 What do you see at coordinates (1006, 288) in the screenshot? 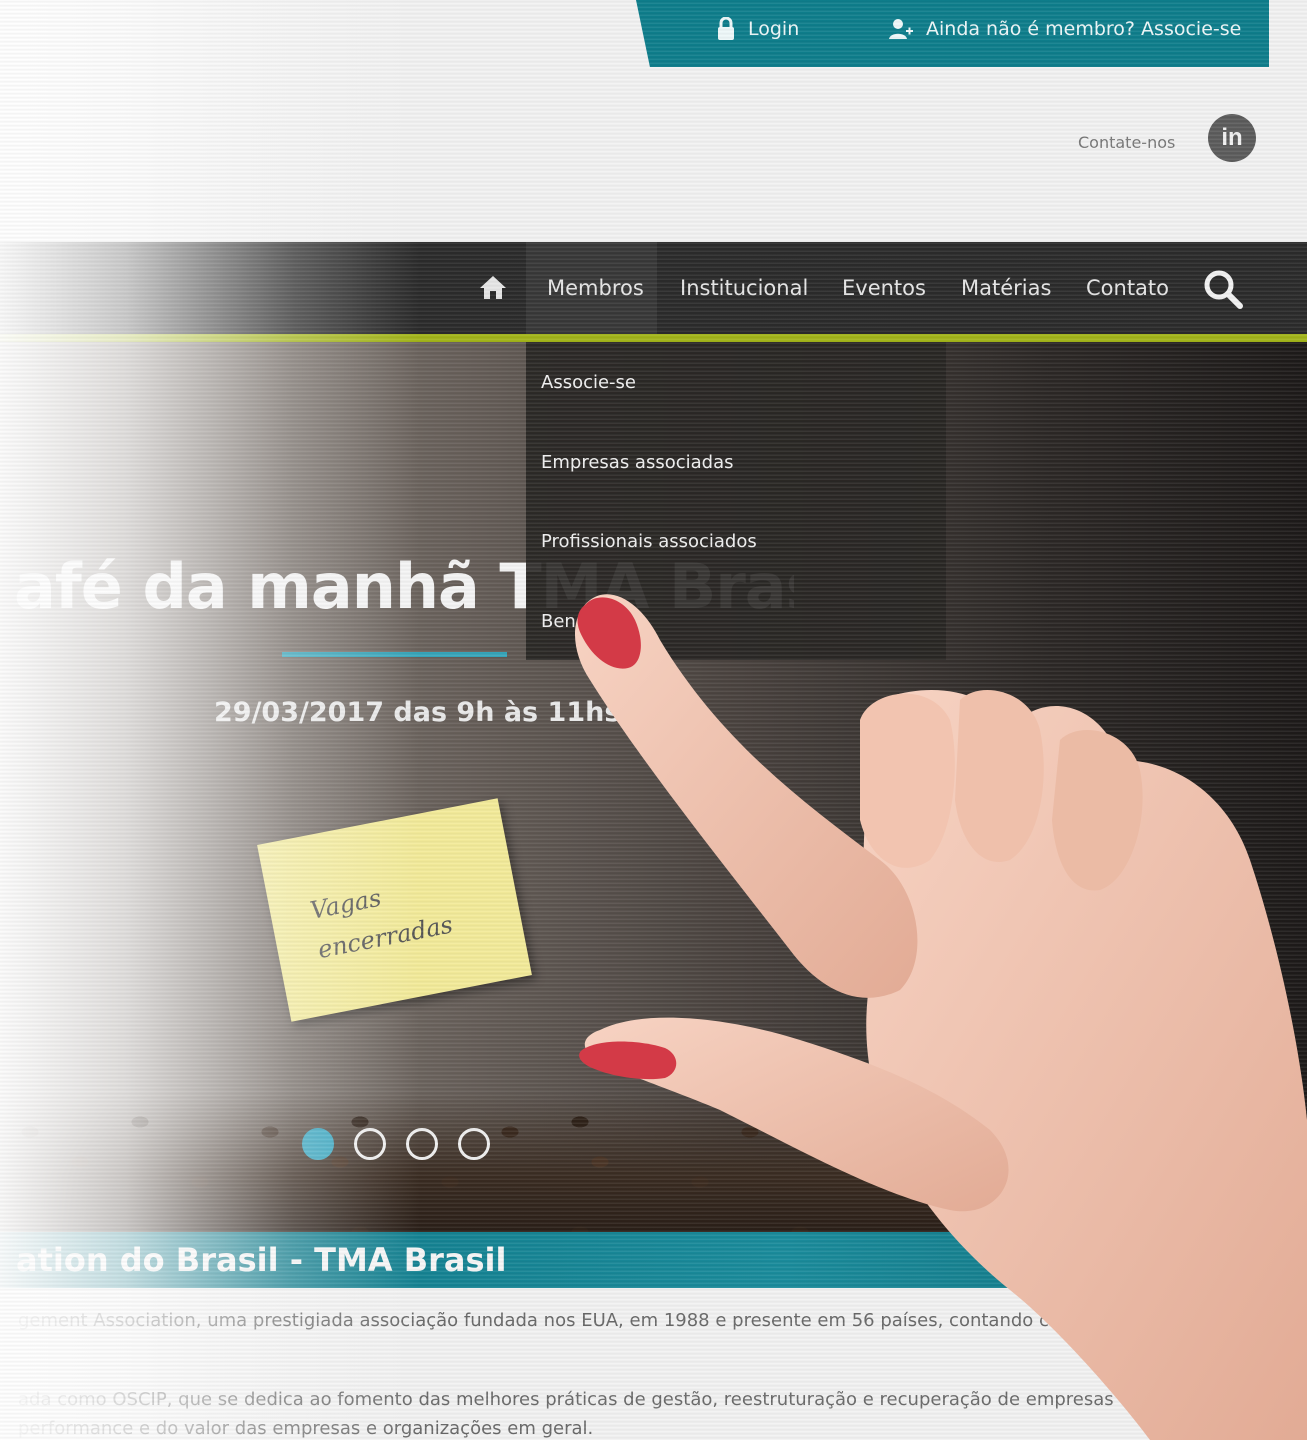
I see `nav-item-materias: Matérias` at bounding box center [1006, 288].